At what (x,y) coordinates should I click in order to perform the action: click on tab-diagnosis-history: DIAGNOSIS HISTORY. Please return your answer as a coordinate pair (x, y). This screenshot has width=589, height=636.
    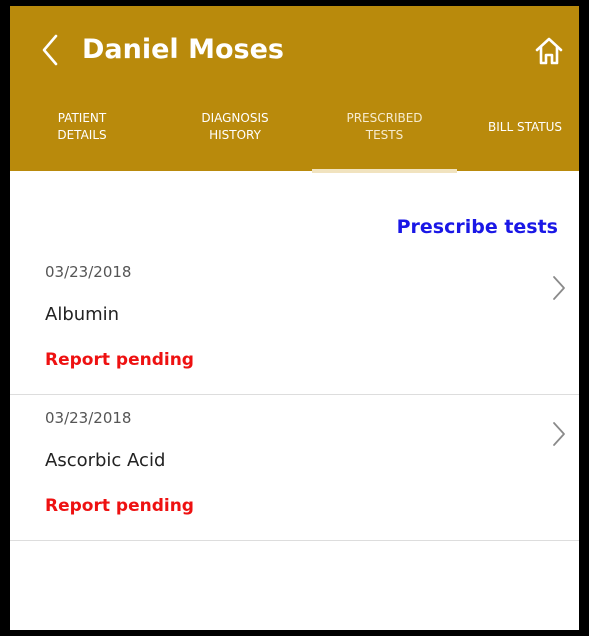
    Looking at the image, I should click on (235, 134).